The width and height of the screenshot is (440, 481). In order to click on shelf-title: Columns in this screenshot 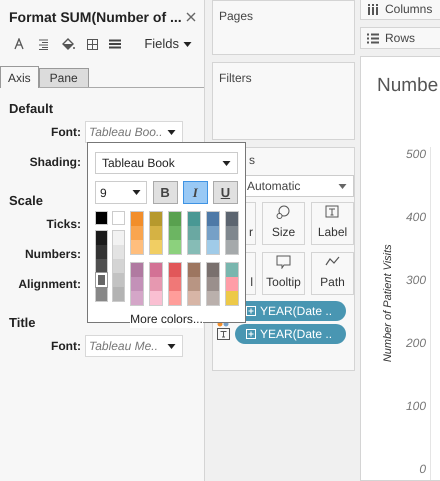, I will do `click(408, 9)`.